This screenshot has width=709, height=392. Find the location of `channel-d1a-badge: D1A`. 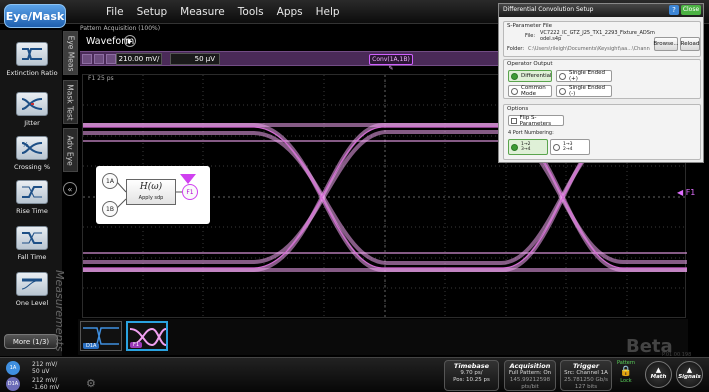

channel-d1a-badge: D1A is located at coordinates (13, 384).